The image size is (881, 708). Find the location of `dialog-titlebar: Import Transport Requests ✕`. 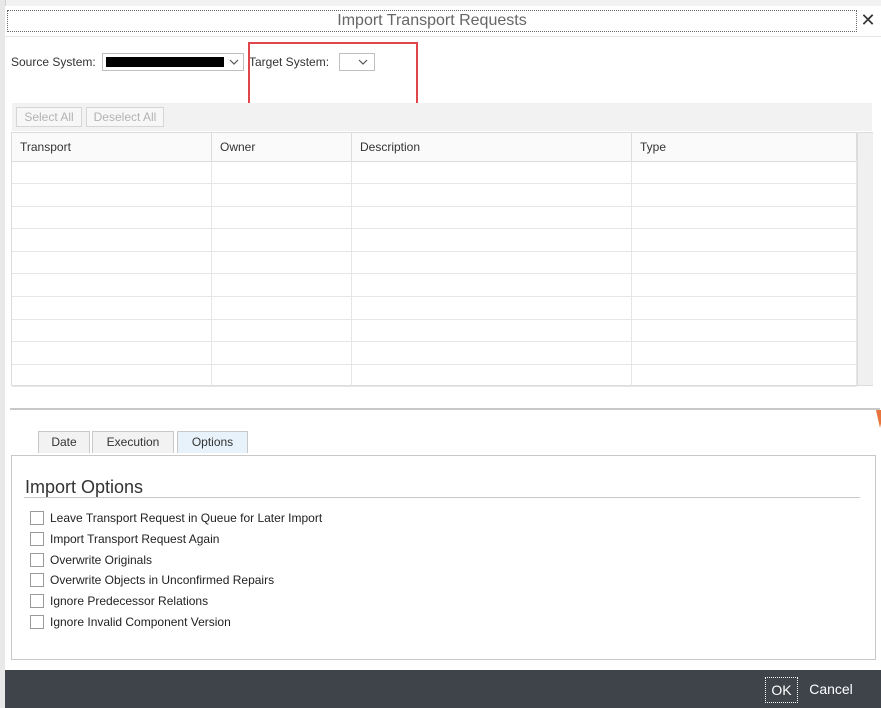

dialog-titlebar: Import Transport Requests ✕ is located at coordinates (443, 21).